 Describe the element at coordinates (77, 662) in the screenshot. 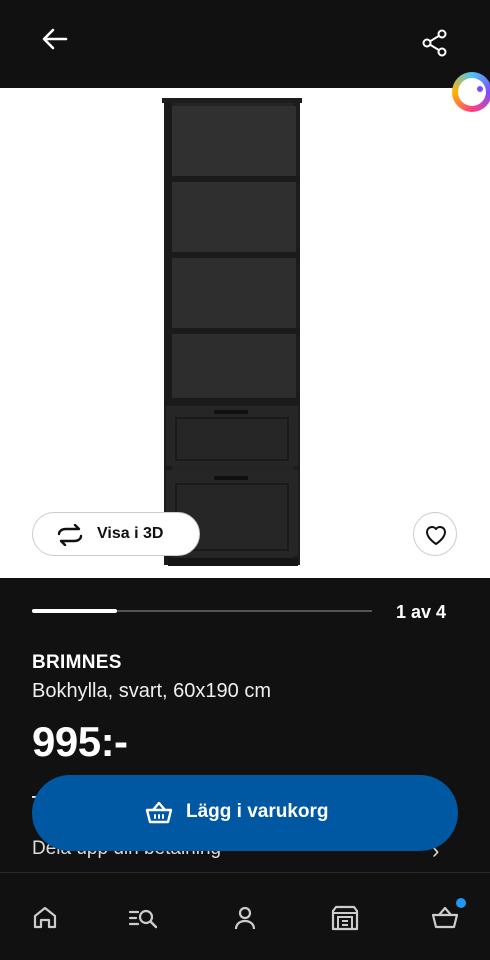

I see `product-name: BRIMNES` at that location.